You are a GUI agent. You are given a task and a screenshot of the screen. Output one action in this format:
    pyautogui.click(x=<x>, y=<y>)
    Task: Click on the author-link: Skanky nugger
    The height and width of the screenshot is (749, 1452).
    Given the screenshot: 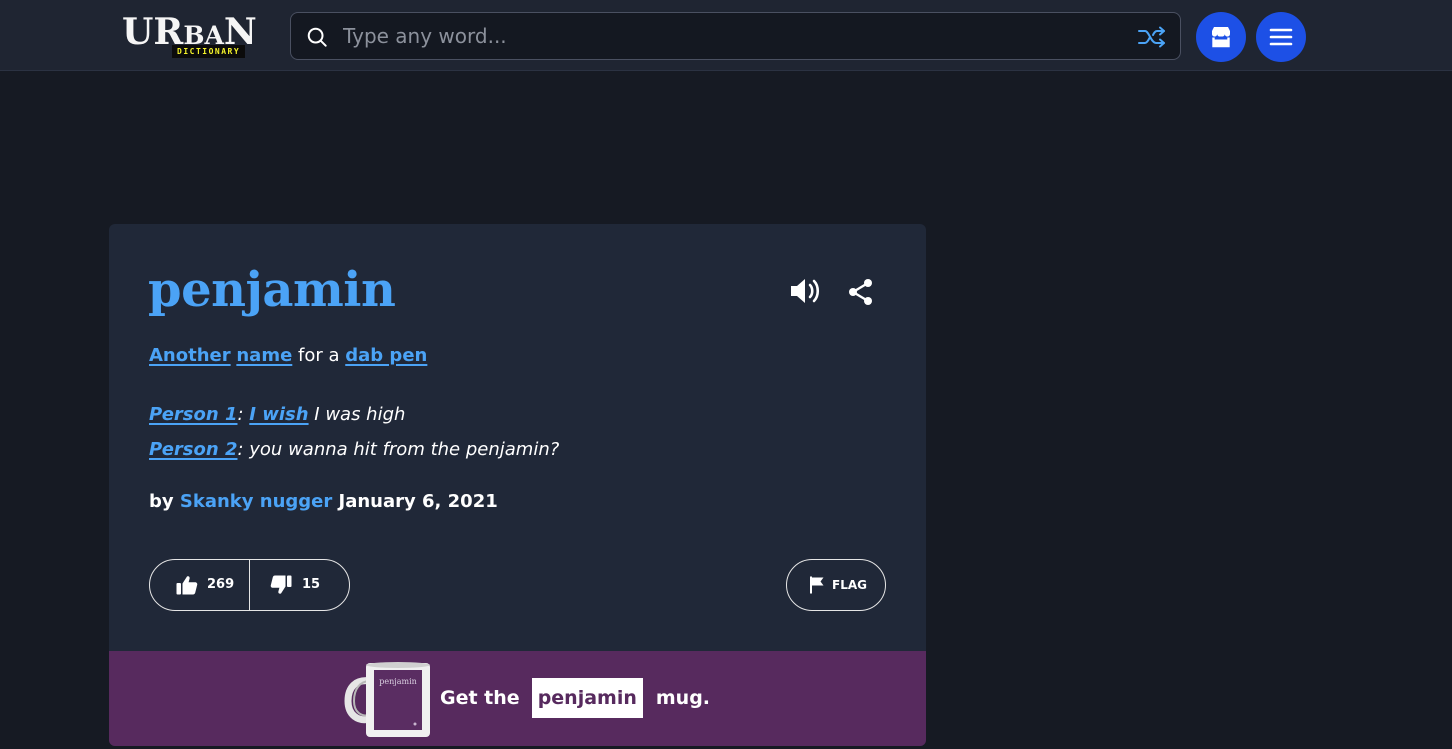 What is the action you would take?
    pyautogui.click(x=256, y=501)
    